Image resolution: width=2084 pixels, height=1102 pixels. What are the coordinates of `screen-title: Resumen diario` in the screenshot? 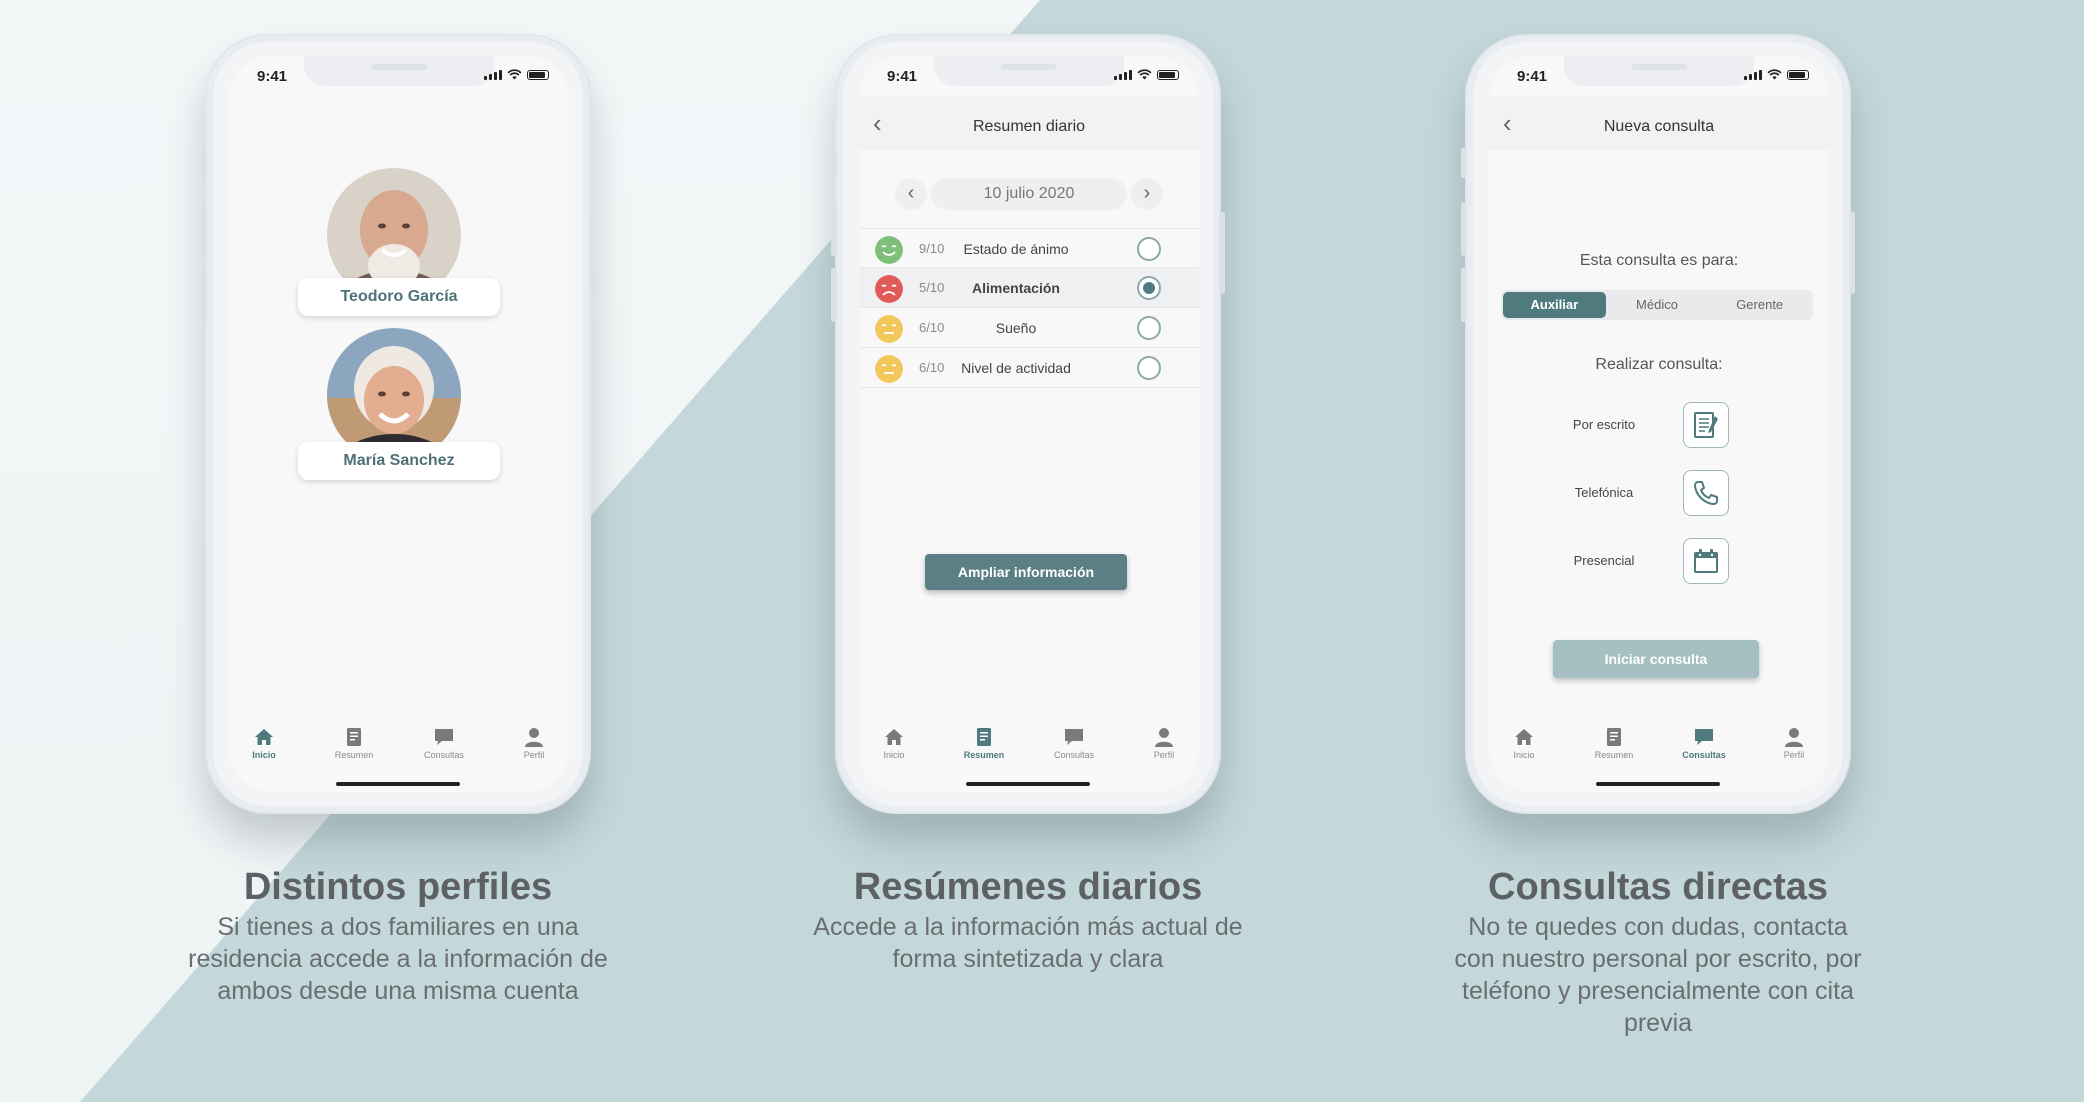 It's located at (1029, 126).